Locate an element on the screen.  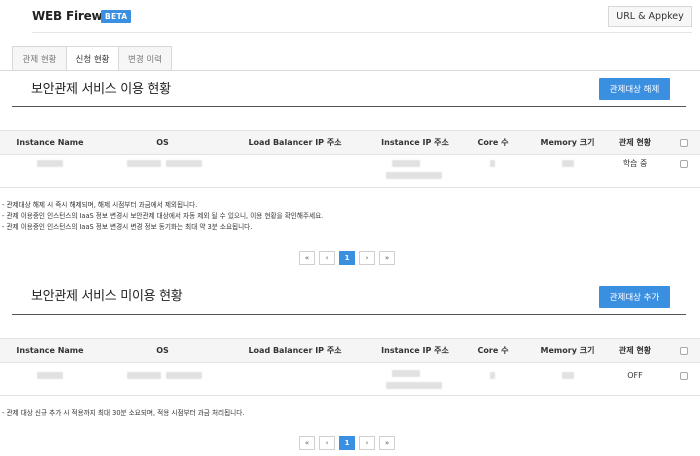
tab-monitoring-status: 관제 현황 is located at coordinates (39, 58).